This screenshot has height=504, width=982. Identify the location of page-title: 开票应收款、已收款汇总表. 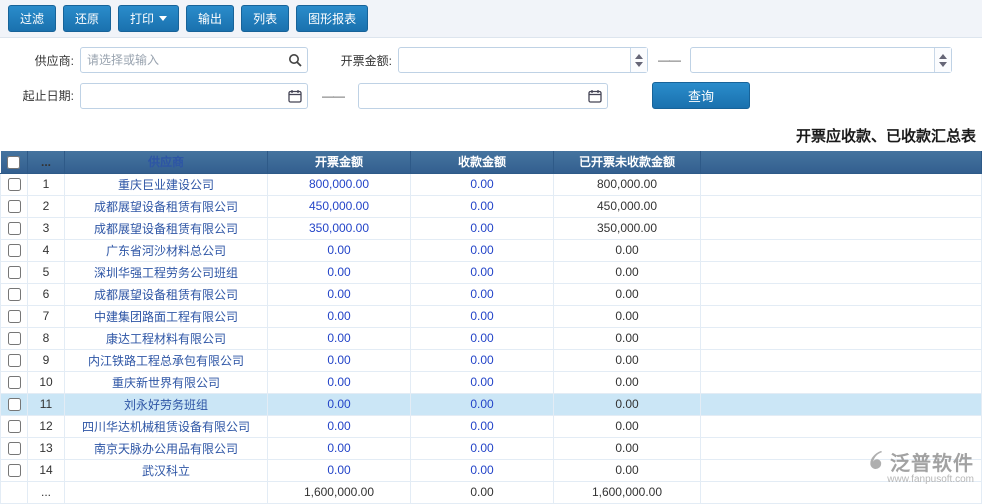
(885, 136).